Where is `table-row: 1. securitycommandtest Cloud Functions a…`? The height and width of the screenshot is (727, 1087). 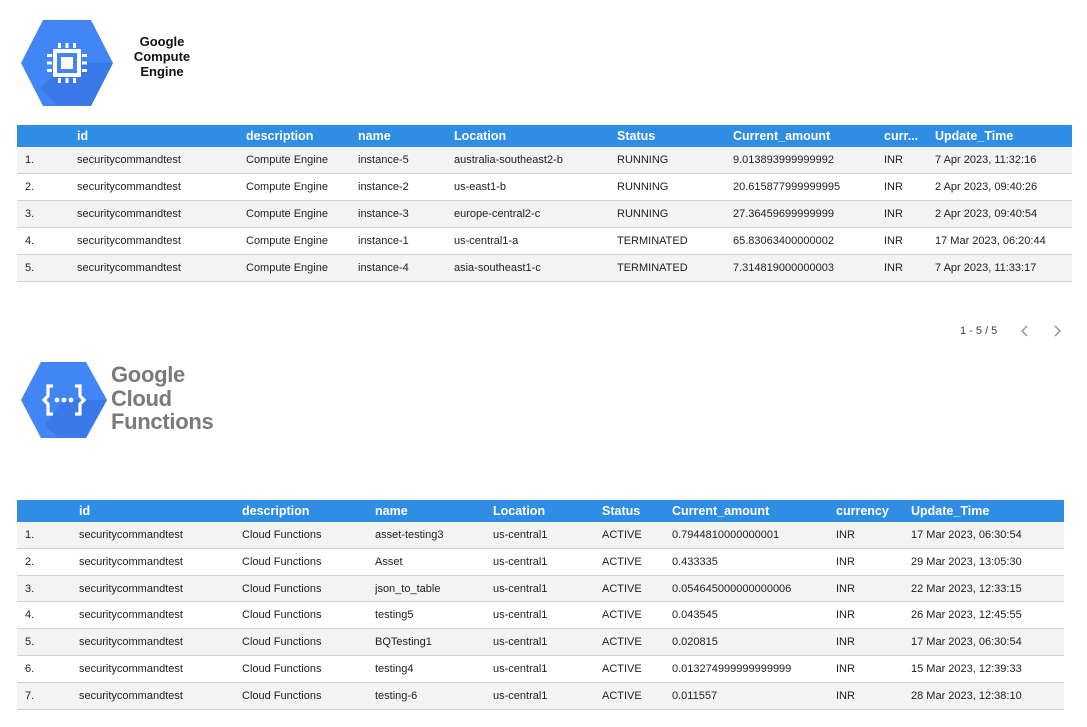
table-row: 1. securitycommandtest Cloud Functions a… is located at coordinates (540, 535).